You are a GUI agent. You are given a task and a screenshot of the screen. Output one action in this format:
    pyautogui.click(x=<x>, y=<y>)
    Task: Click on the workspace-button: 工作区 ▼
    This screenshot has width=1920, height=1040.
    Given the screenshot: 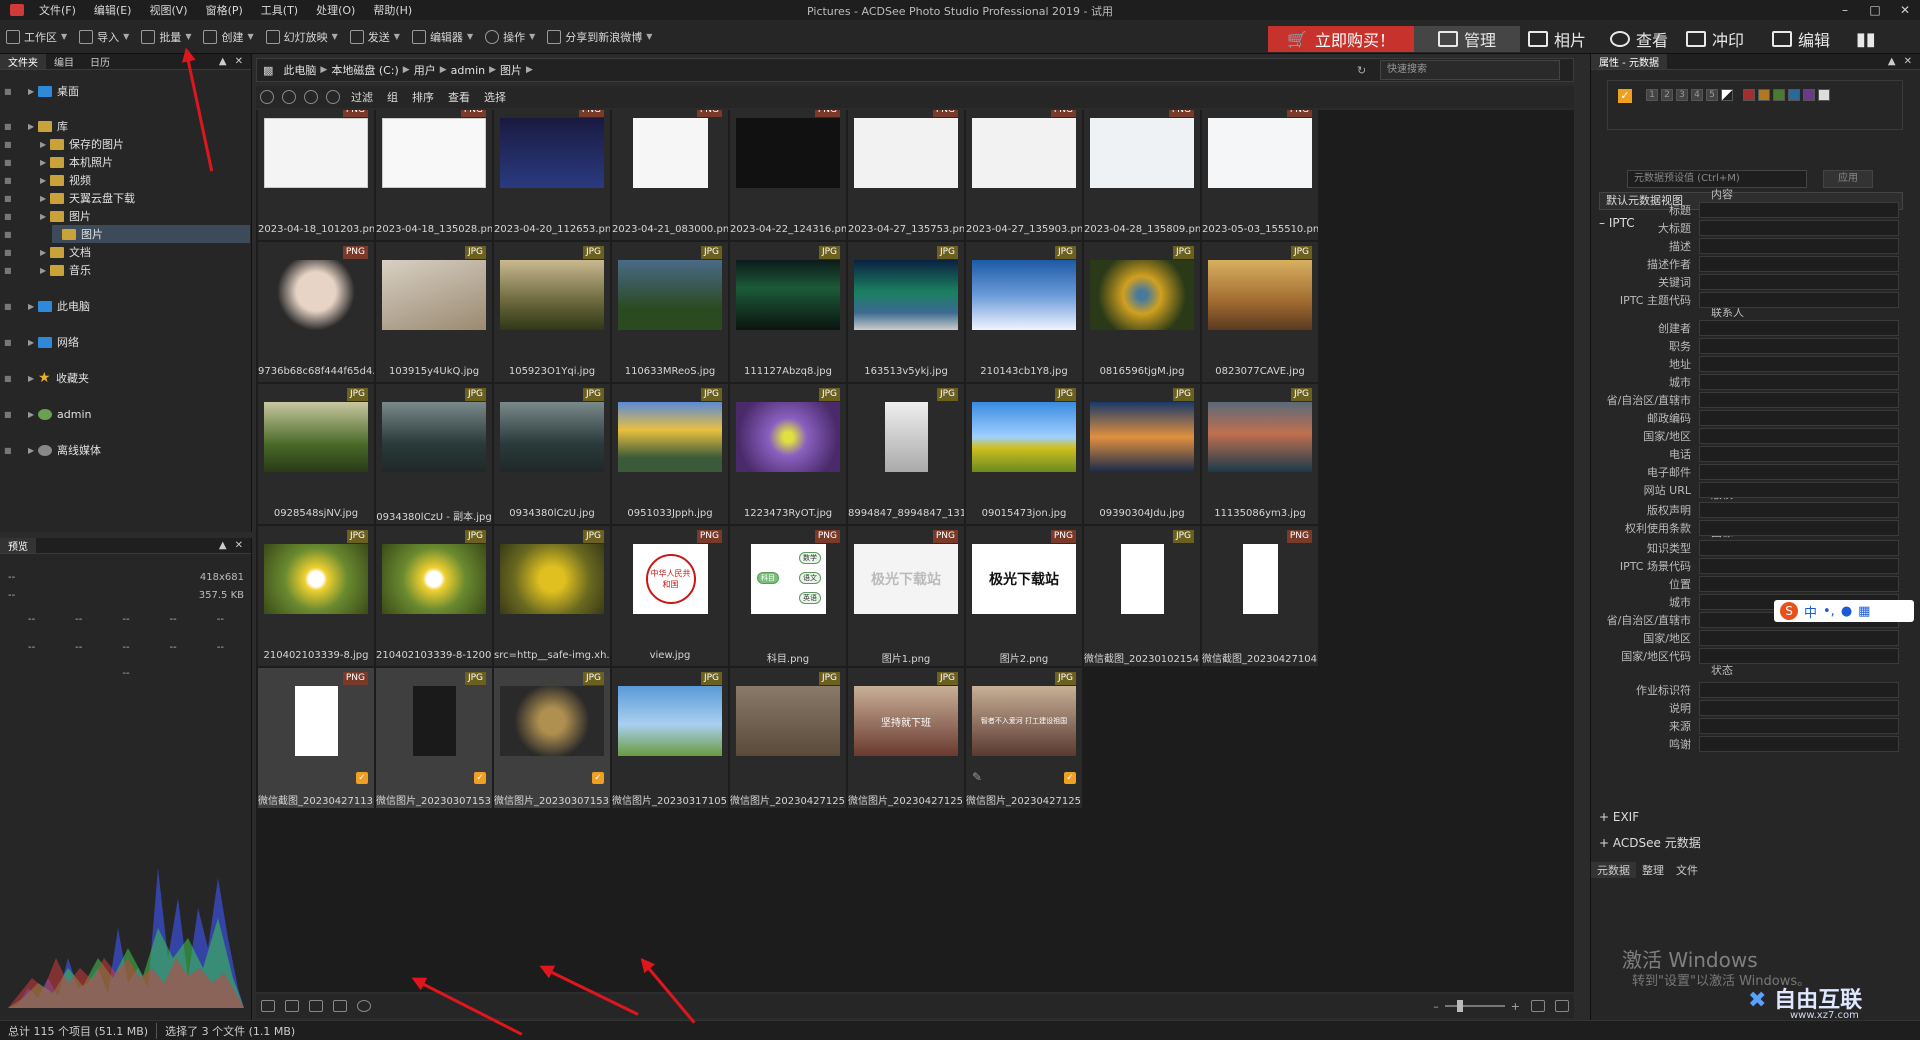 What is the action you would take?
    pyautogui.click(x=36, y=37)
    